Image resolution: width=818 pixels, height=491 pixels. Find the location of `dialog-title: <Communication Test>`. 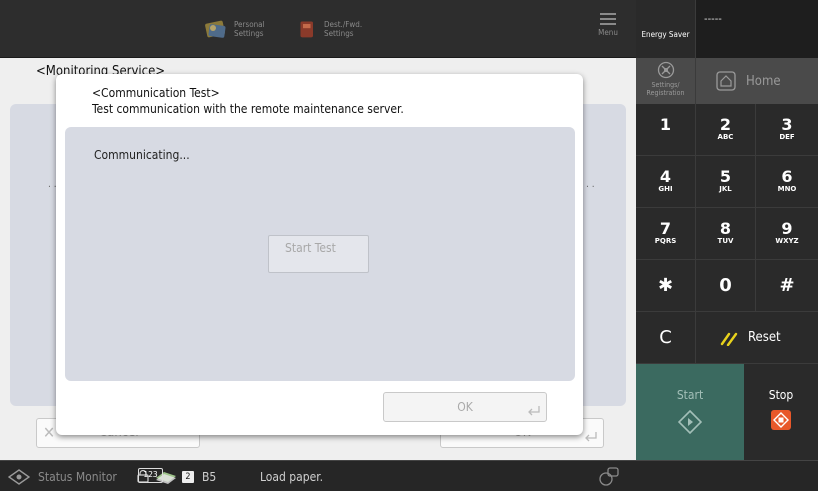

dialog-title: <Communication Test> is located at coordinates (156, 93).